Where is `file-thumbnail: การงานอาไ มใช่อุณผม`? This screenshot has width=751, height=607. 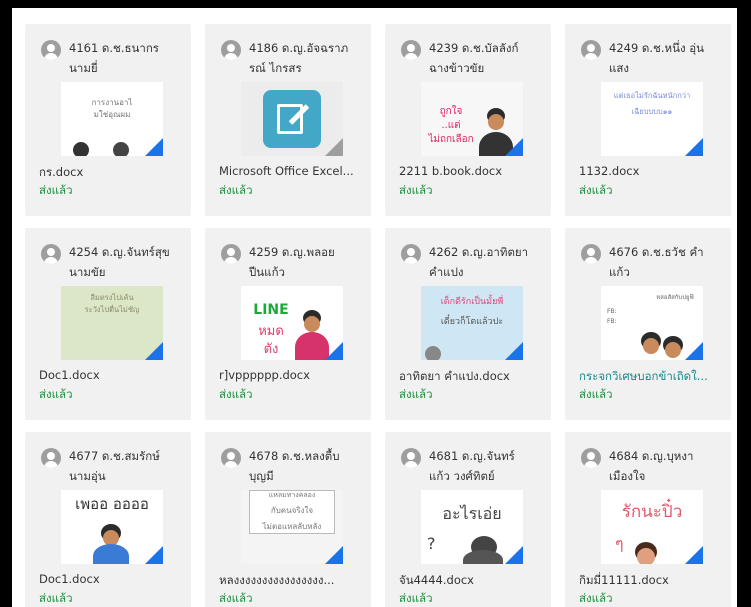
file-thumbnail: การงานอาไ มใช่อุณผม is located at coordinates (112, 119).